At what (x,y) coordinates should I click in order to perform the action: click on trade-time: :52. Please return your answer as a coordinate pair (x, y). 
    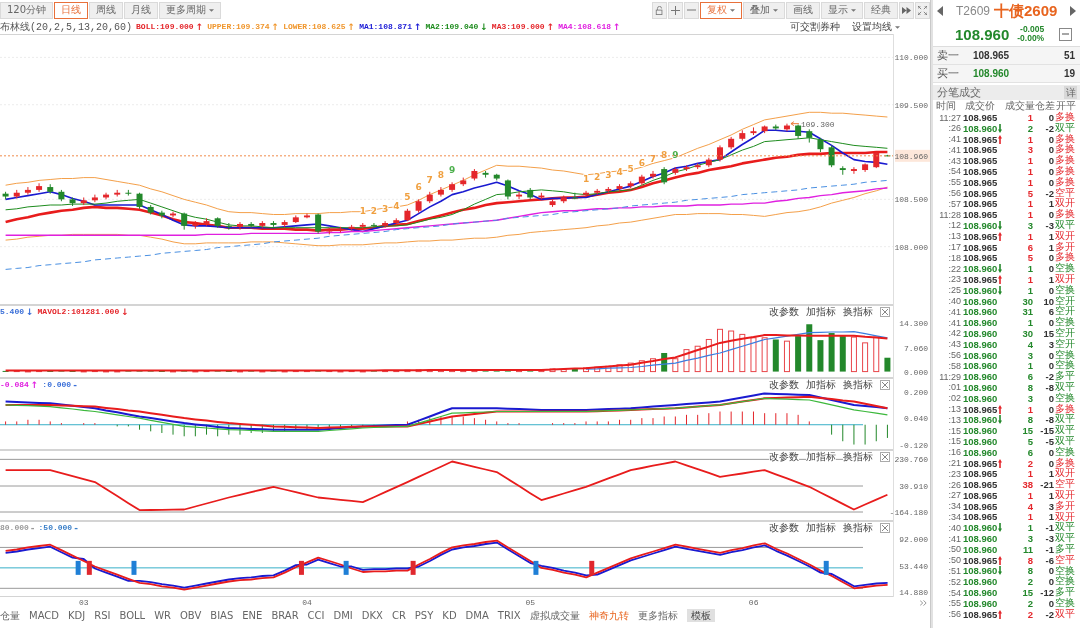
    Looking at the image, I should click on (954, 581).